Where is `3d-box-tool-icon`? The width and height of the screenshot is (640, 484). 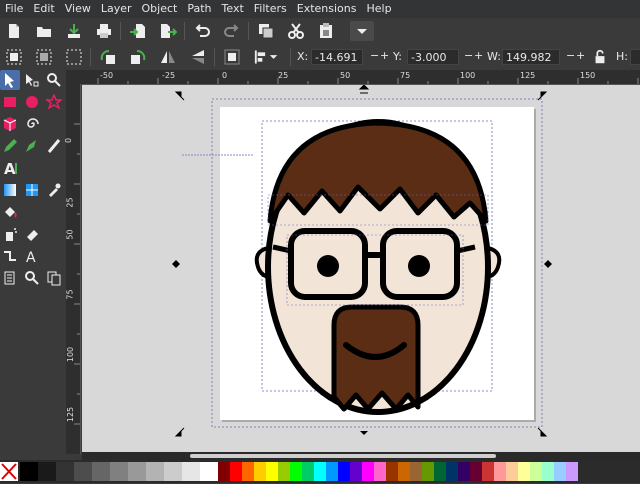
3d-box-tool-icon is located at coordinates (10, 124).